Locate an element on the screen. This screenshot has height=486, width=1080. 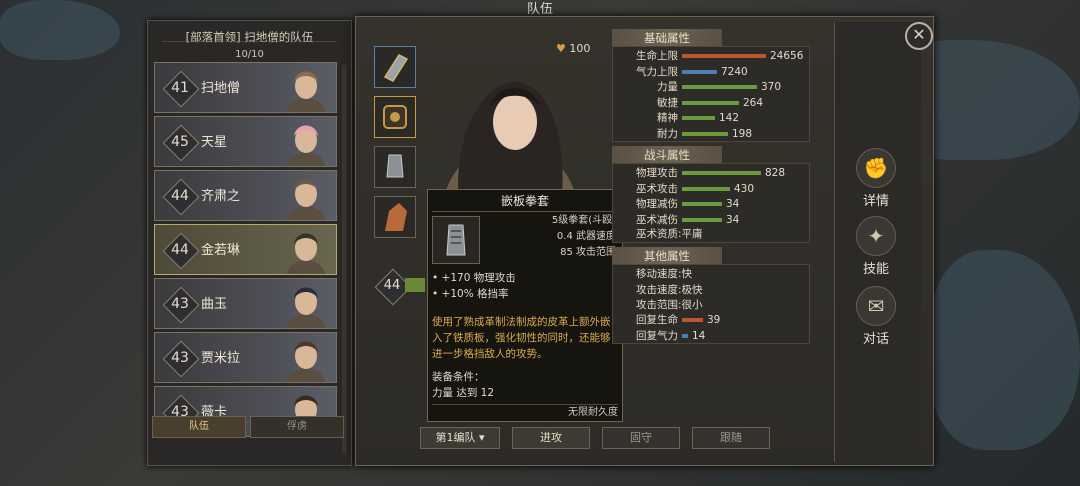
stat-label: 回复生命 is located at coordinates (657, 320).